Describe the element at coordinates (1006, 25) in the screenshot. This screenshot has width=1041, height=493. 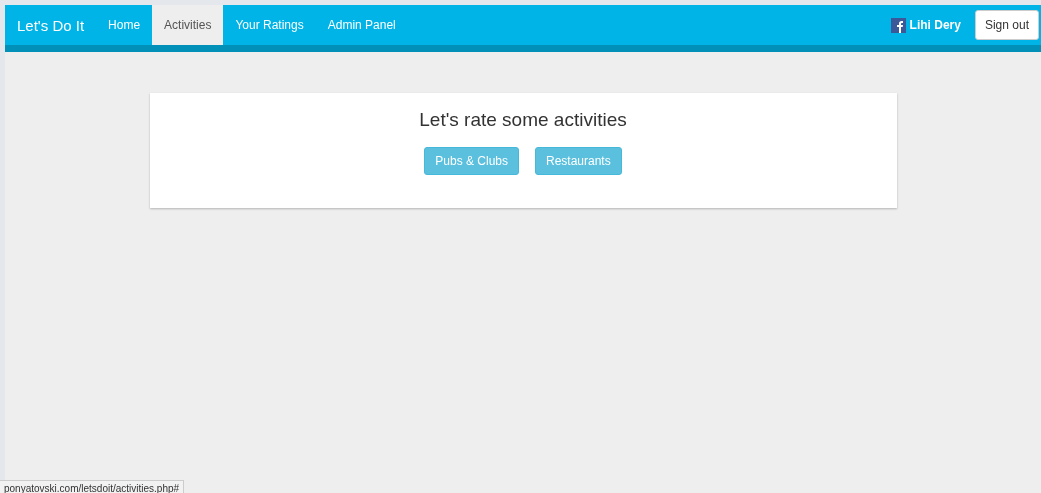
I see `sign-out-button: Sign out` at that location.